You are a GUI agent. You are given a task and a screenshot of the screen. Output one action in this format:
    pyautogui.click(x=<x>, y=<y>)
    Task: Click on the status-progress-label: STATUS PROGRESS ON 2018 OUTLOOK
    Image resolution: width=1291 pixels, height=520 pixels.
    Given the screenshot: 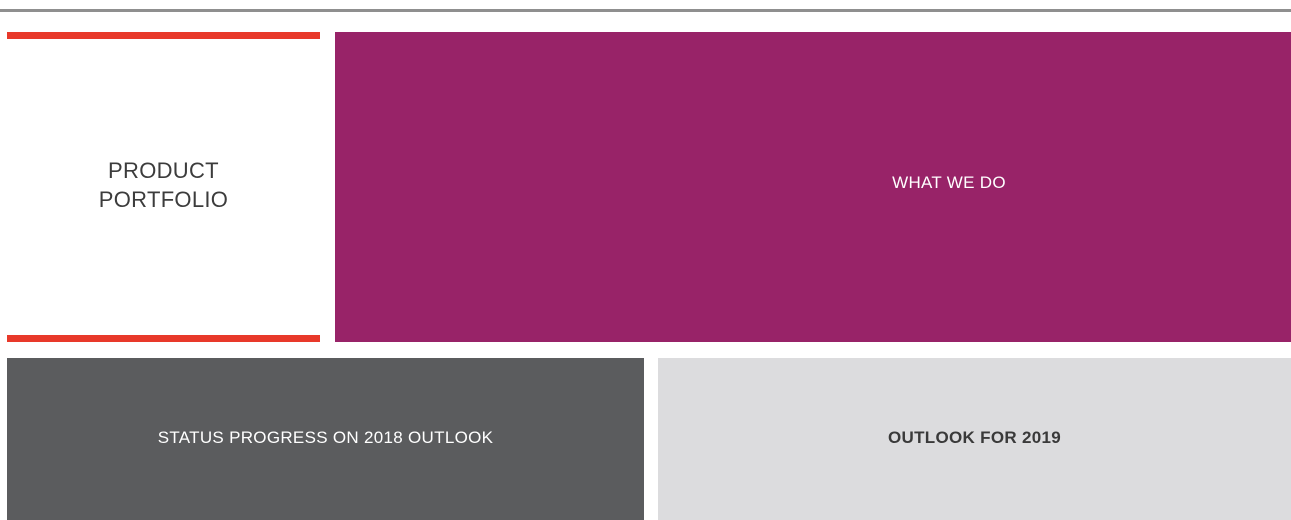 What is the action you would take?
    pyautogui.click(x=325, y=437)
    